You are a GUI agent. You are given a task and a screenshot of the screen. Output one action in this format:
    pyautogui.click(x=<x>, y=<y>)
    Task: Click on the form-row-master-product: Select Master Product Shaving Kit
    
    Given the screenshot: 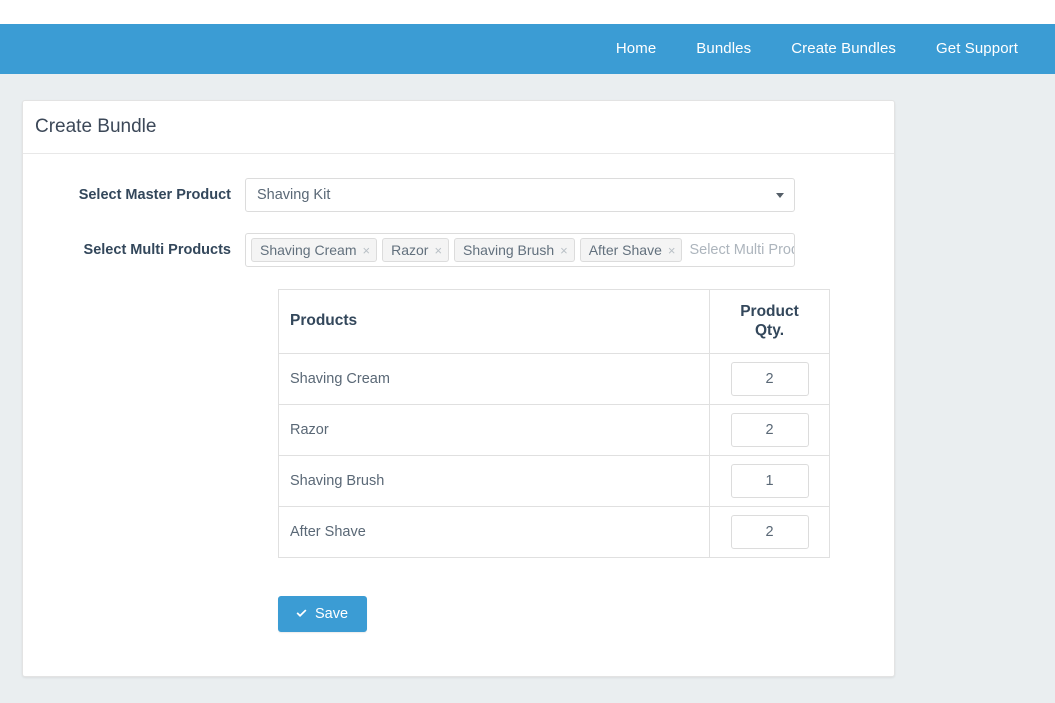 What is the action you would take?
    pyautogui.click(x=458, y=195)
    